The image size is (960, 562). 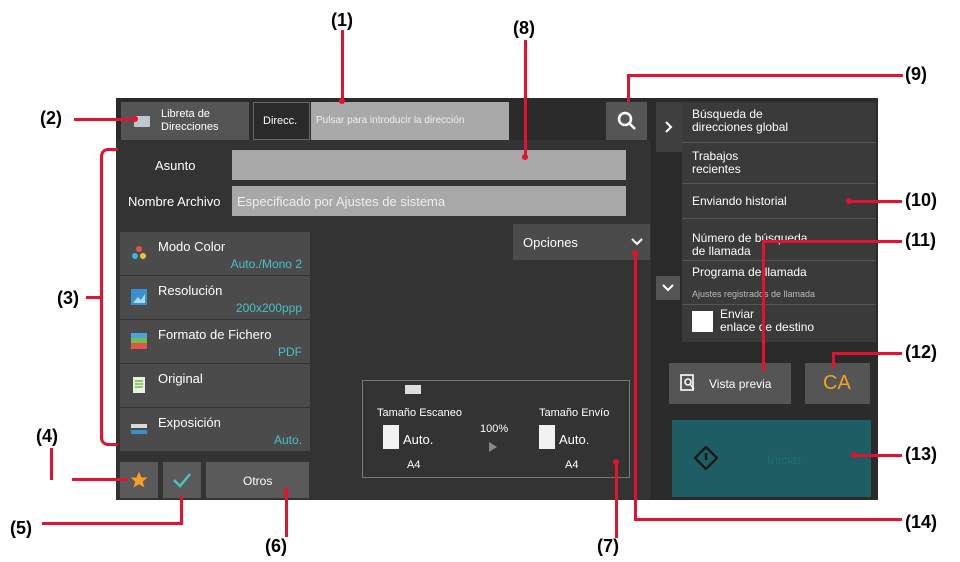 What do you see at coordinates (139, 429) in the screenshot?
I see `exposure-icon` at bounding box center [139, 429].